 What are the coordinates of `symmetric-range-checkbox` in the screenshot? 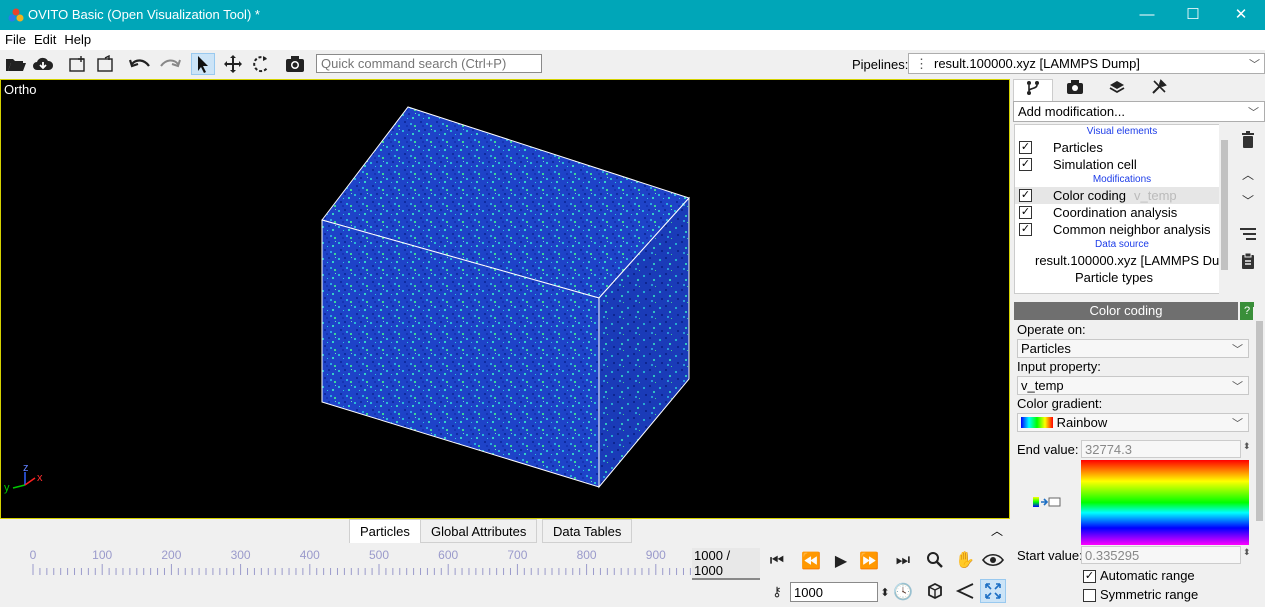 It's located at (1089, 595).